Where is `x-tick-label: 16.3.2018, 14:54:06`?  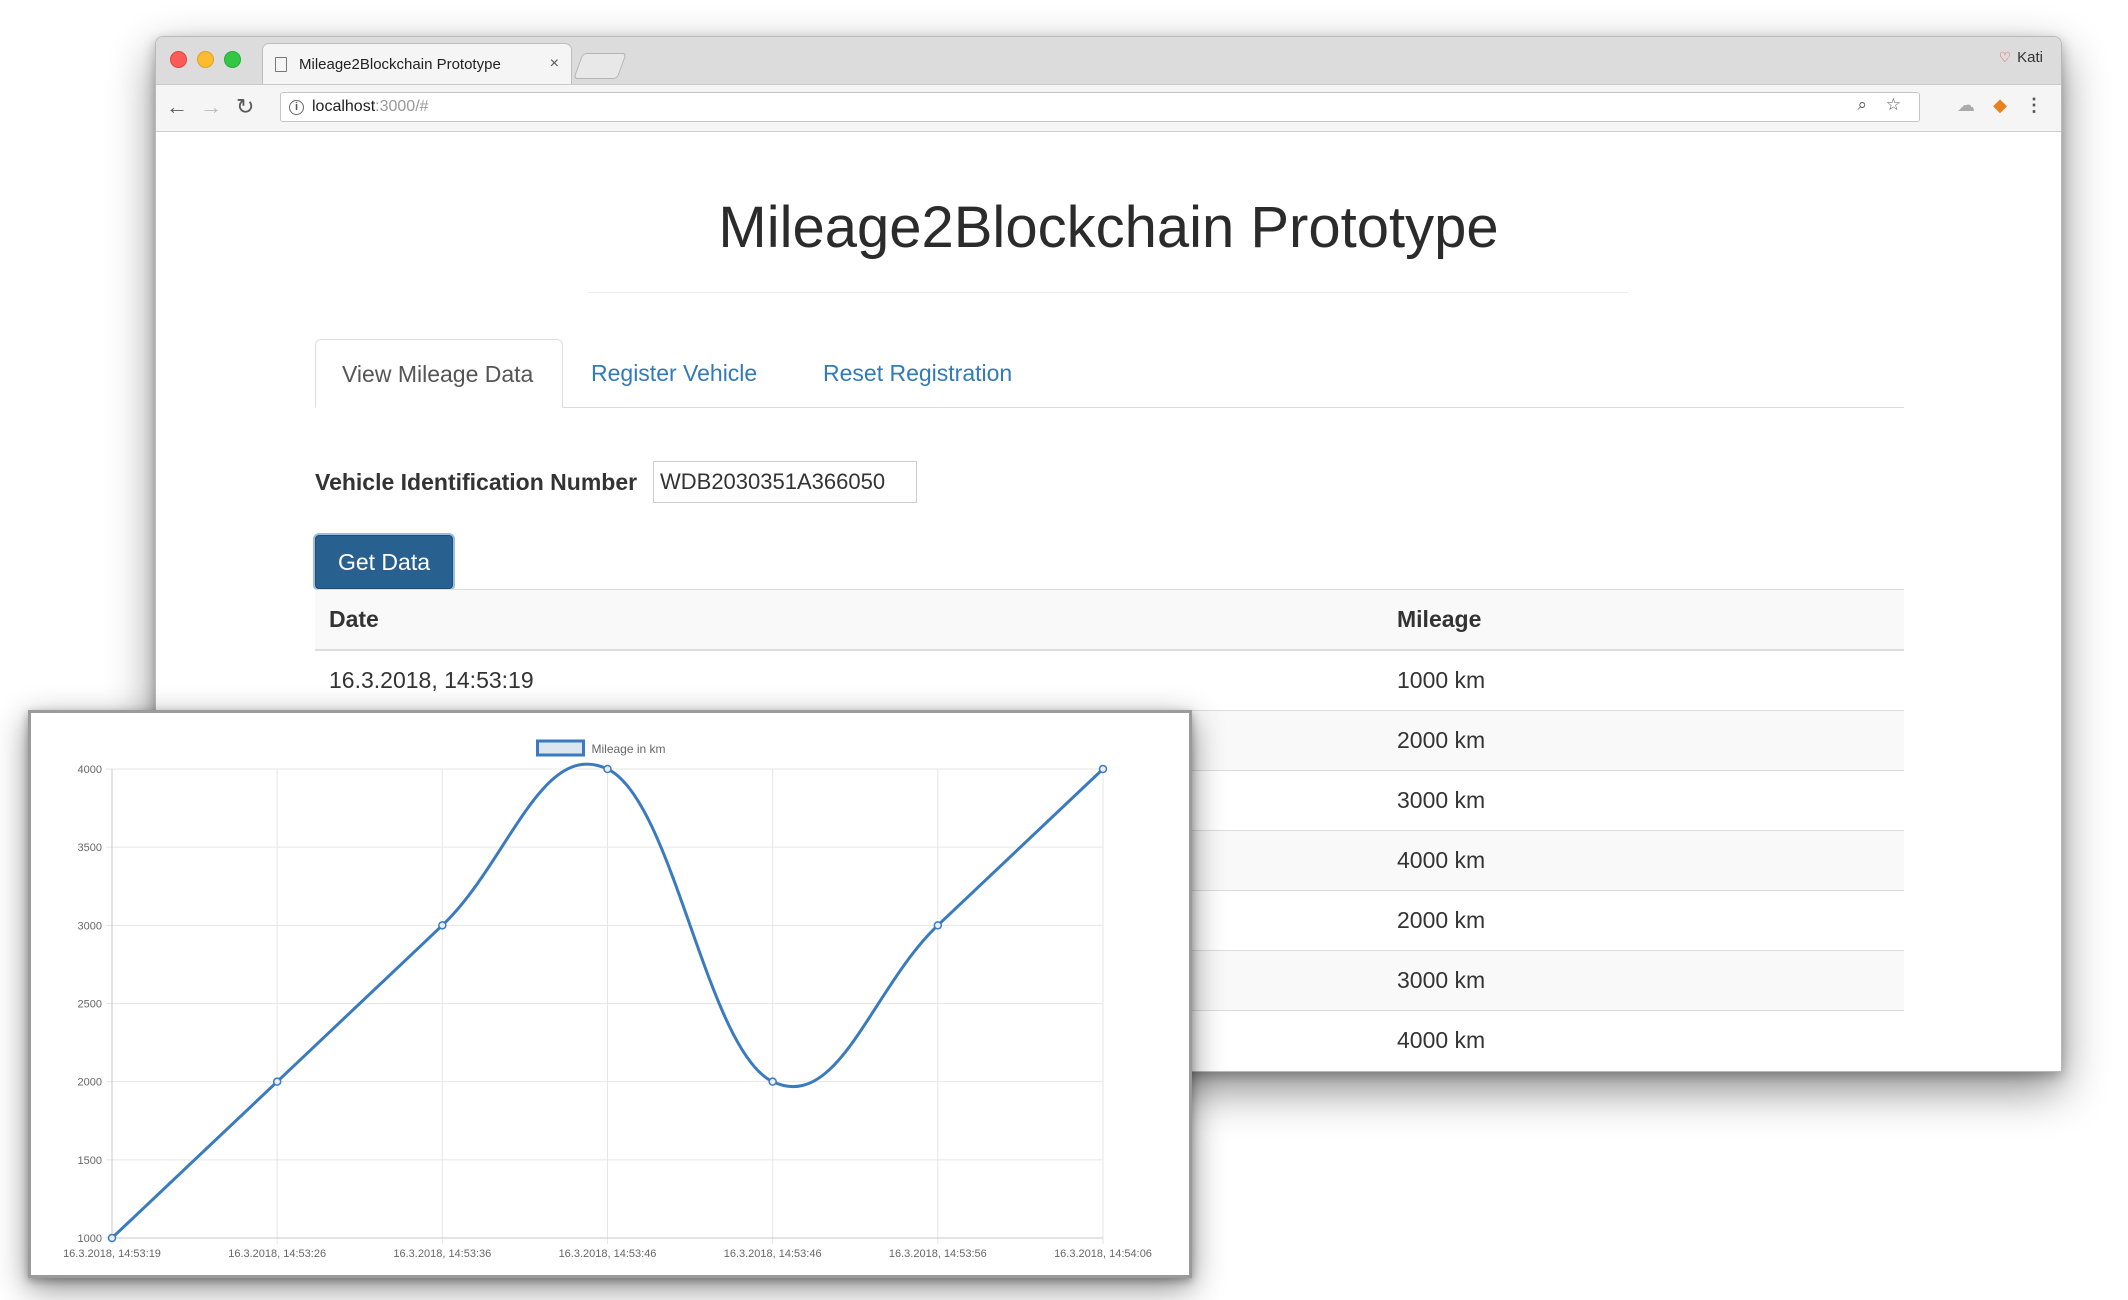
x-tick-label: 16.3.2018, 14:54:06 is located at coordinates (1103, 1254).